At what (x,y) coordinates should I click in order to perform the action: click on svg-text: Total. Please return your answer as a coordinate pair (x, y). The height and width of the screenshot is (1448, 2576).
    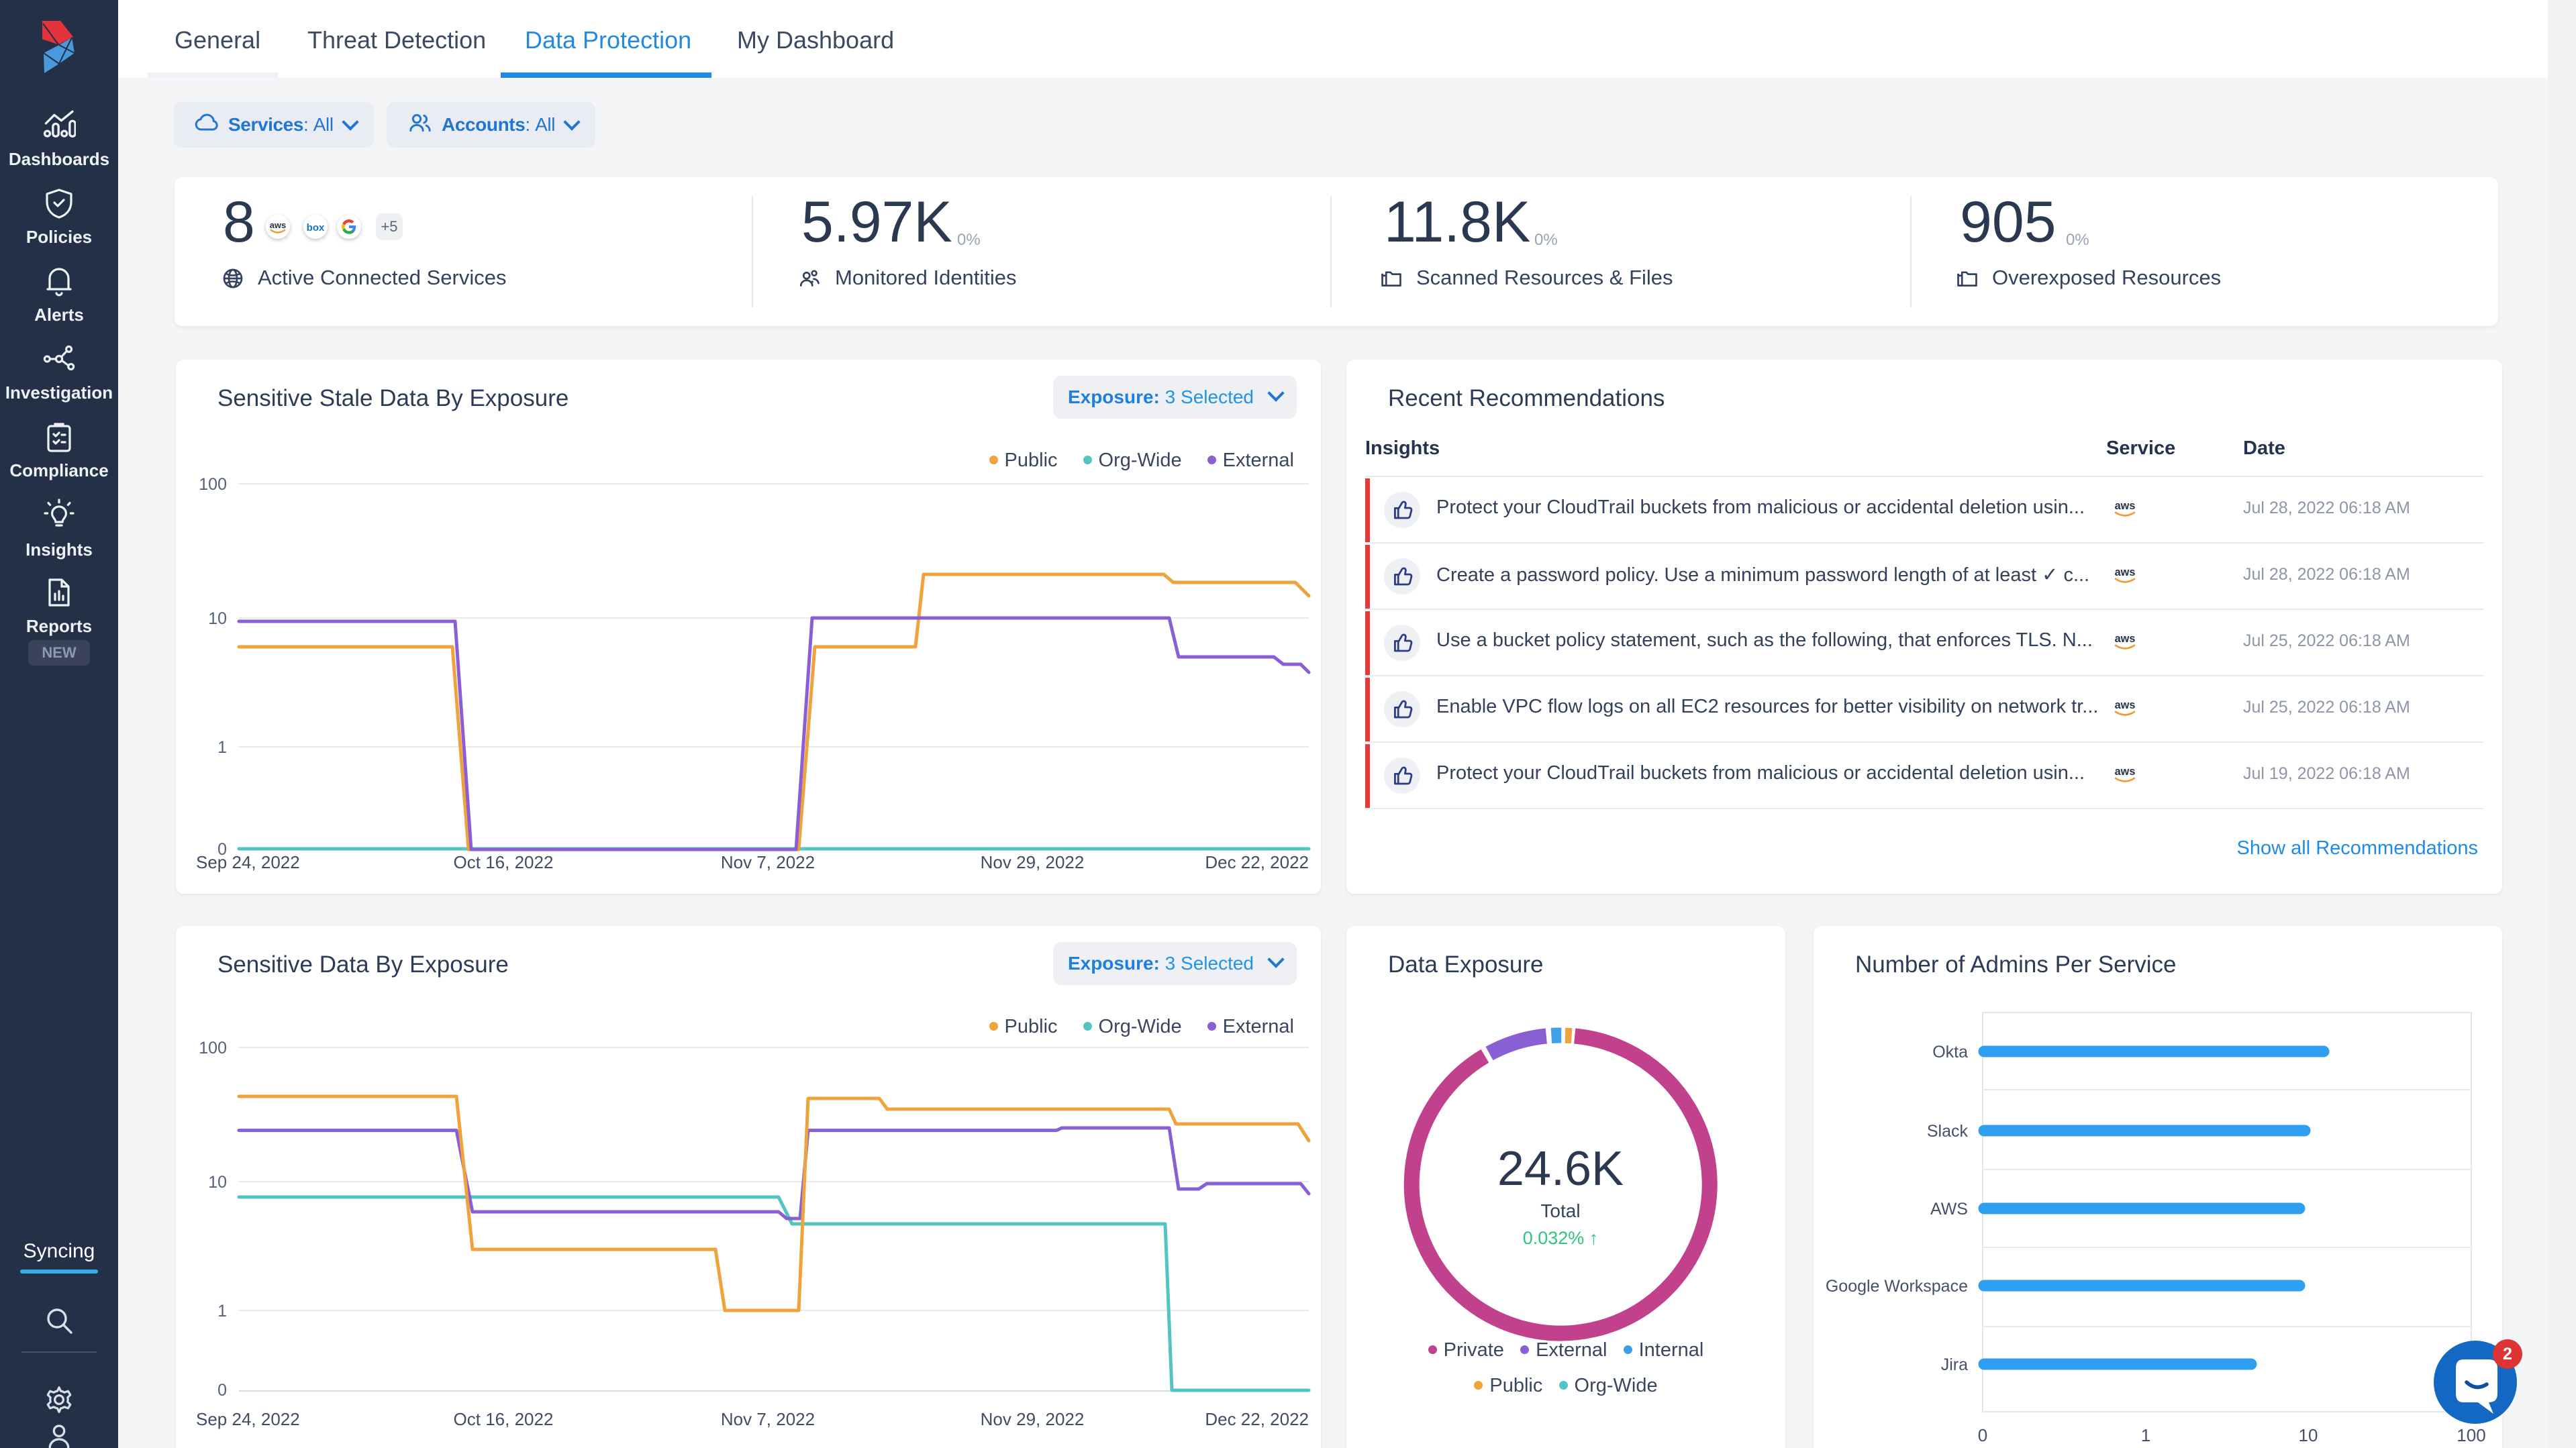
    Looking at the image, I should click on (1560, 1210).